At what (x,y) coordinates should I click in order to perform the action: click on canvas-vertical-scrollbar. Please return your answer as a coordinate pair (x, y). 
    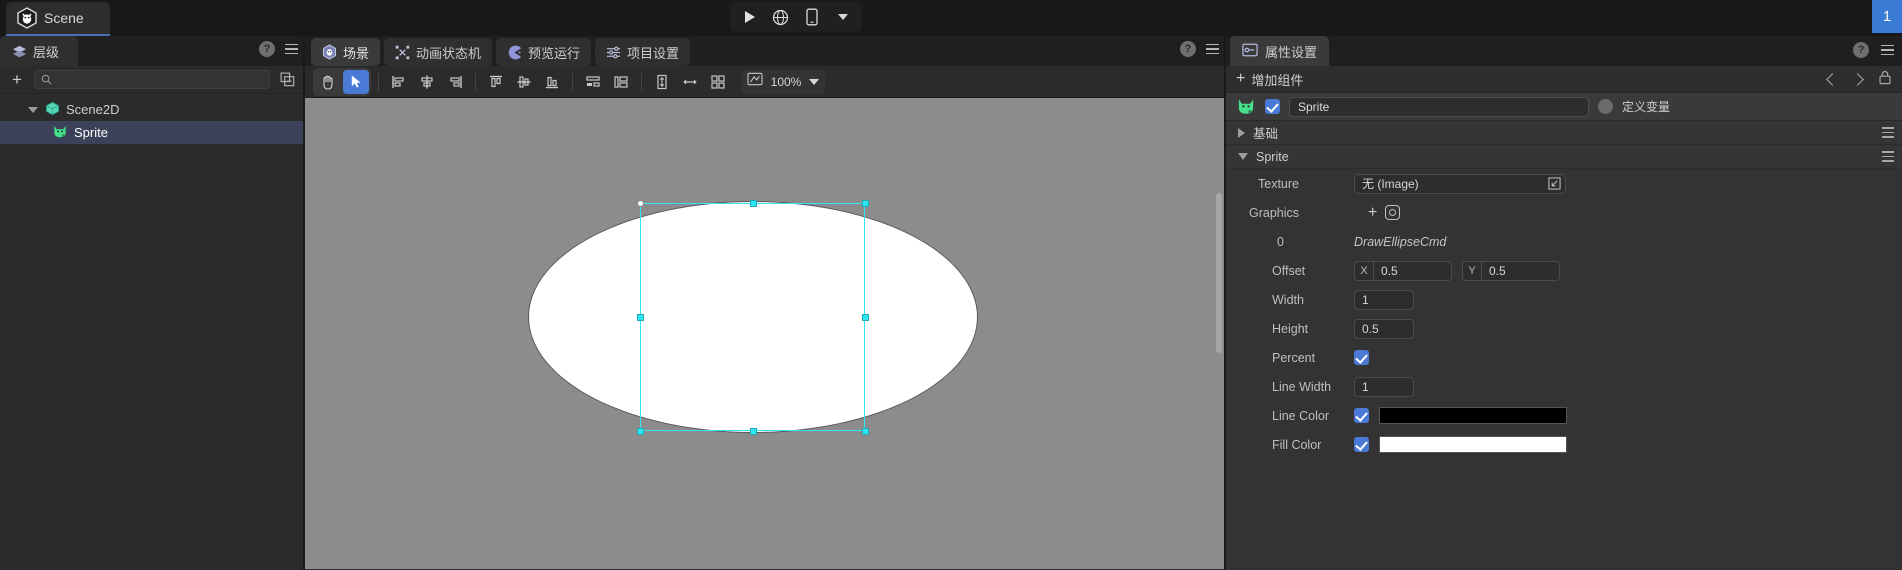
    Looking at the image, I should click on (1219, 273).